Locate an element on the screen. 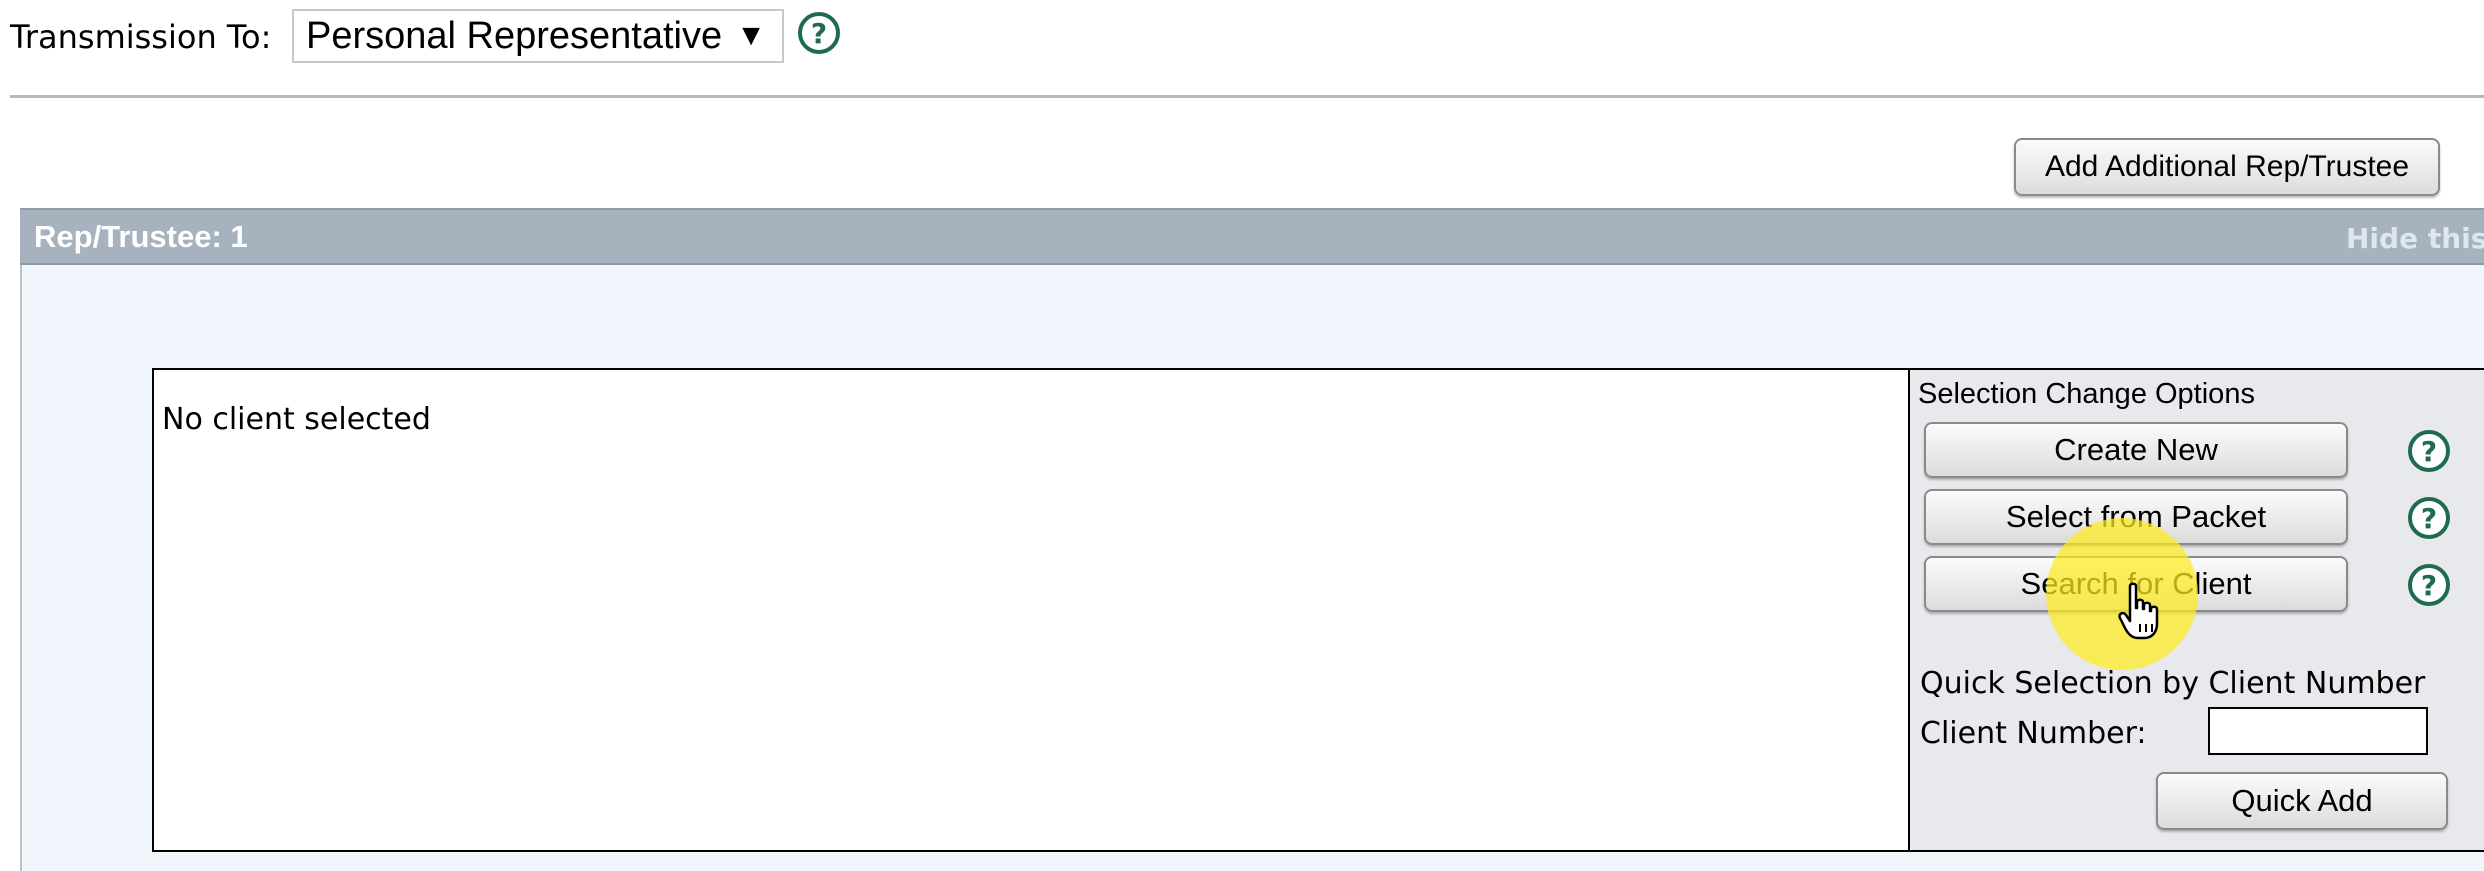 Image resolution: width=2484 pixels, height=871 pixels. quick-selection-heading: Quick Selection by Client Number is located at coordinates (2173, 683).